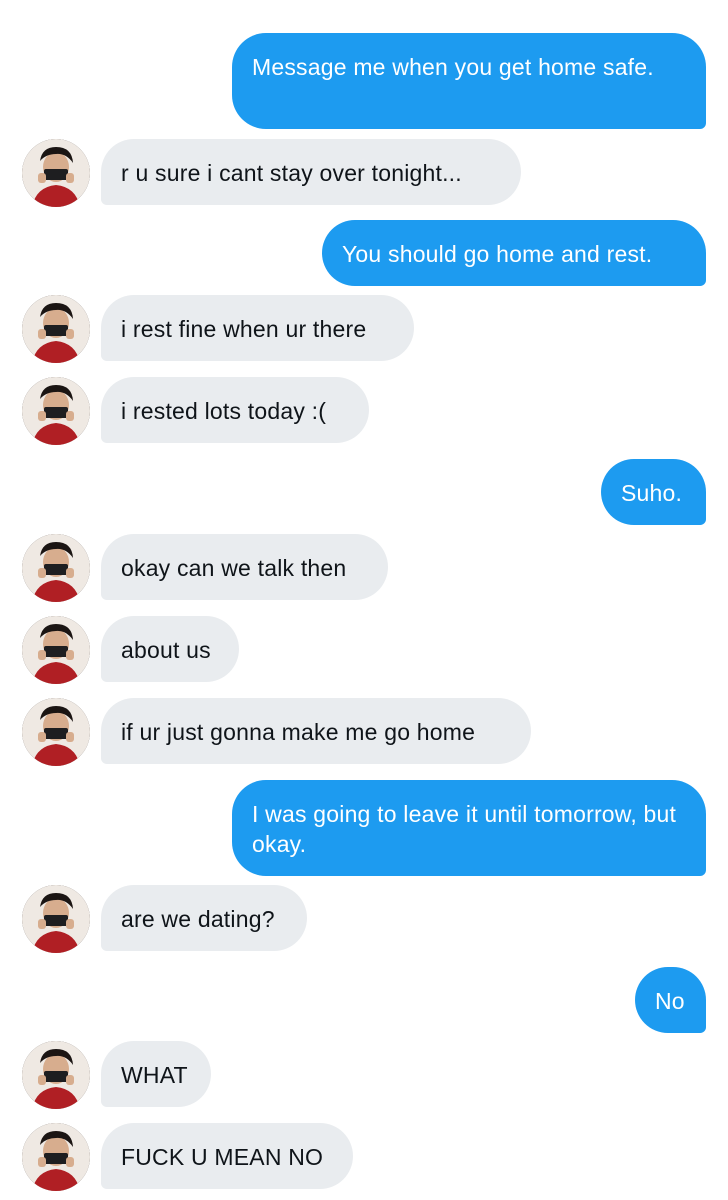 The image size is (728, 1200). I want to click on incoming-message-bubble: about us, so click(170, 649).